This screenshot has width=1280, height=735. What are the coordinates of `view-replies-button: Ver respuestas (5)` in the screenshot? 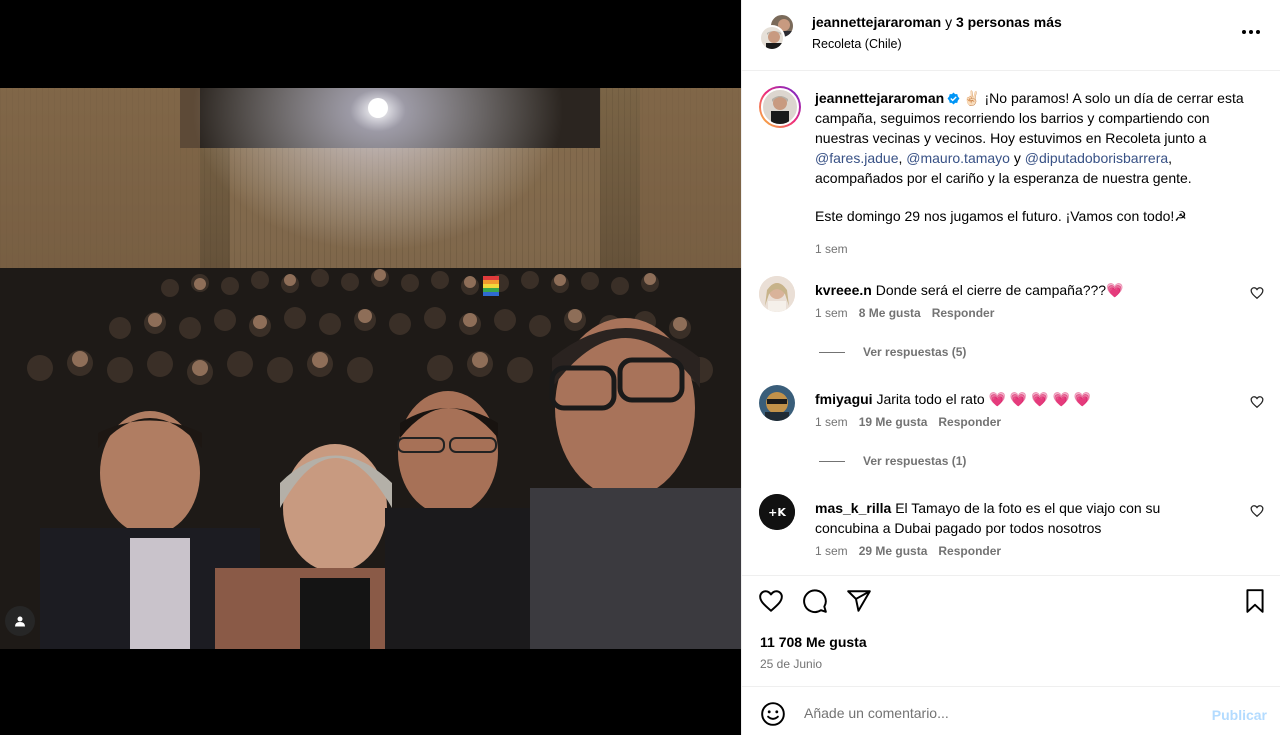 It's located at (892, 352).